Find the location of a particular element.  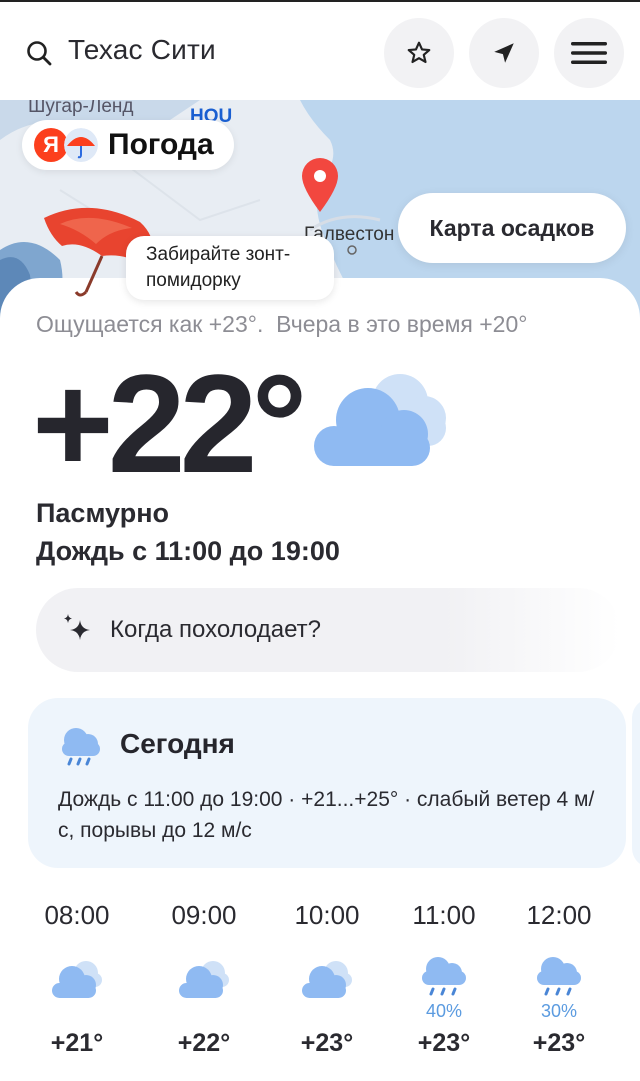

menu-button is located at coordinates (589, 53).